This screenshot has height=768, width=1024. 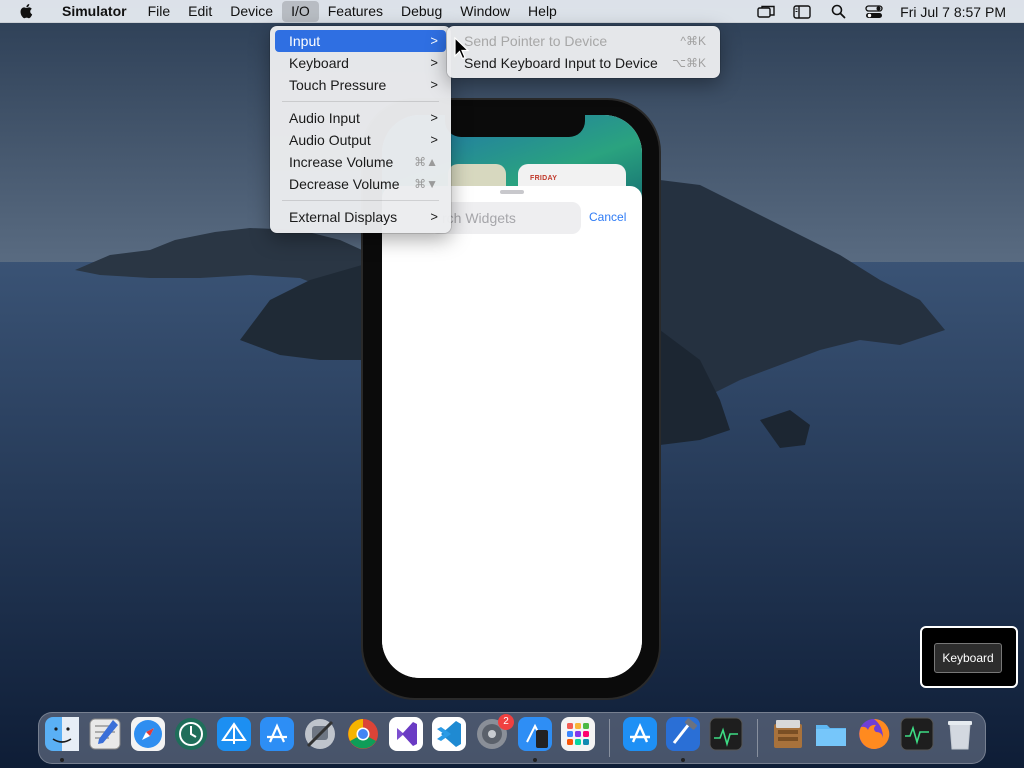 I want to click on automator-icon, so click(x=320, y=734).